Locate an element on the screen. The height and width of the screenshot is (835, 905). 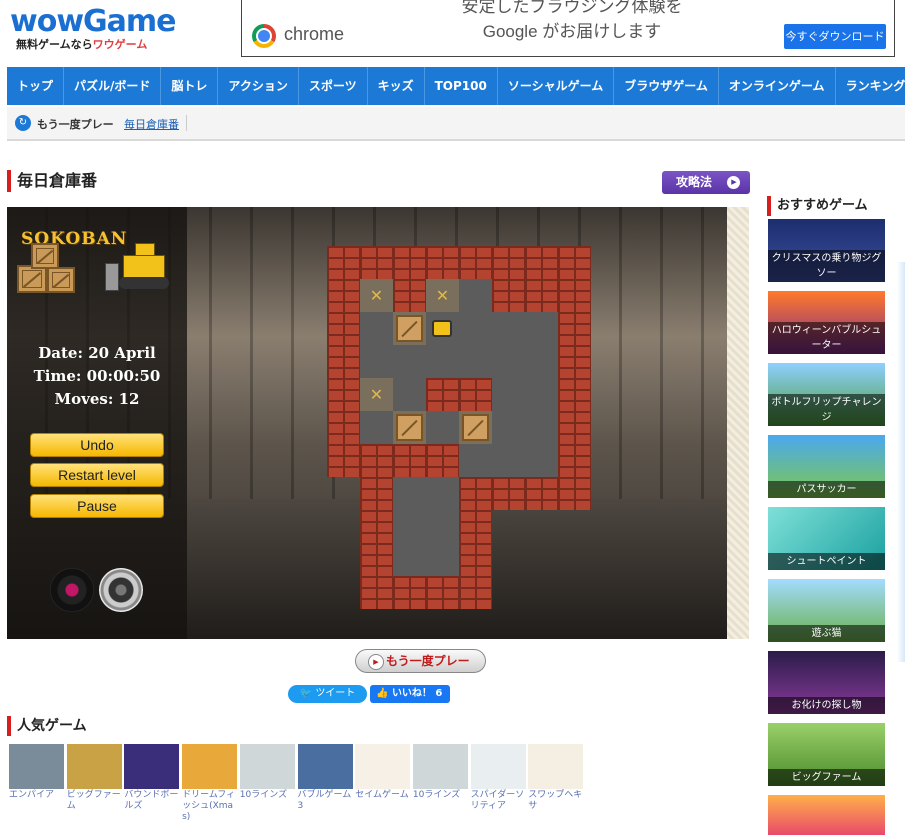
popular-game-card: バブルゲーム3 is located at coordinates (325, 778).